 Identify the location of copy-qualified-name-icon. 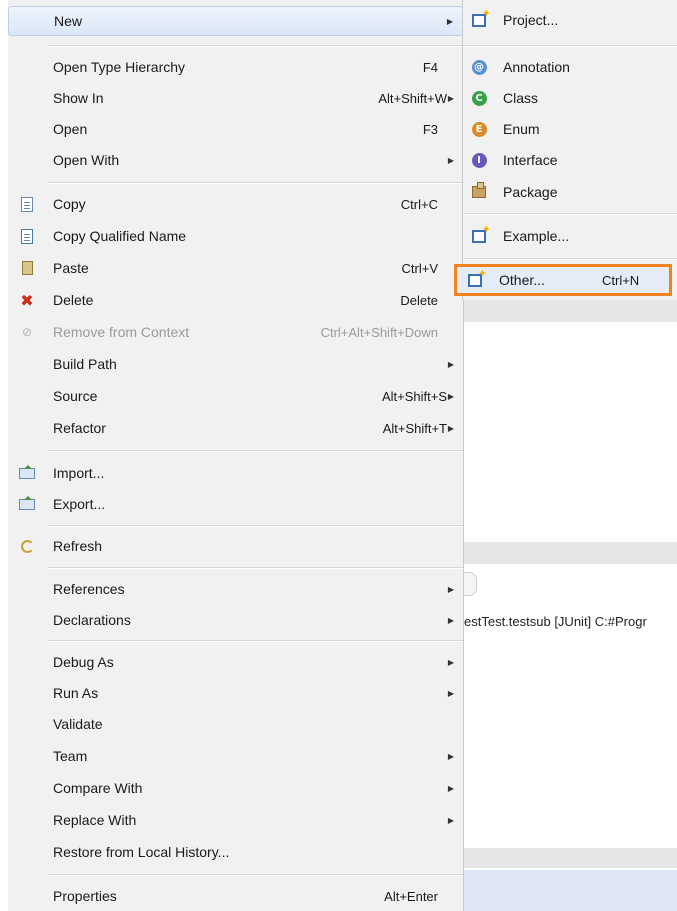
(27, 236).